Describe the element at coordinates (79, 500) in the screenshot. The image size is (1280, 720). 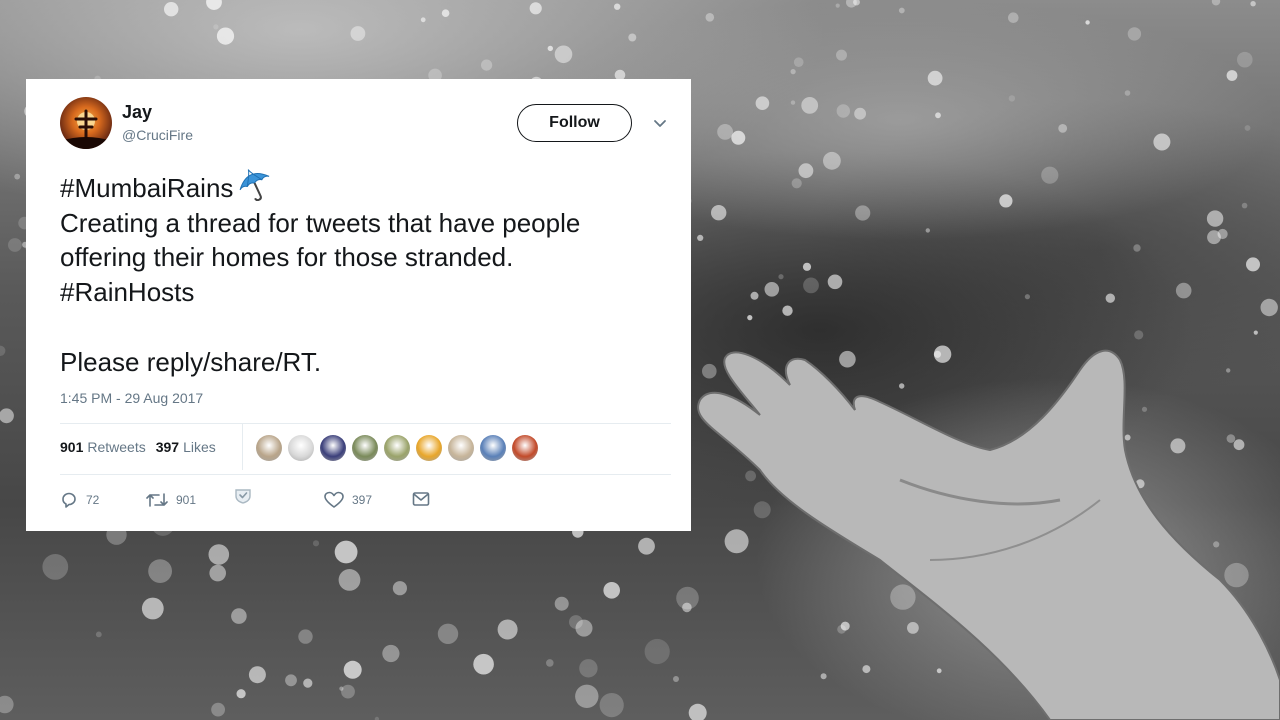
I see `reply-button: 72` at that location.